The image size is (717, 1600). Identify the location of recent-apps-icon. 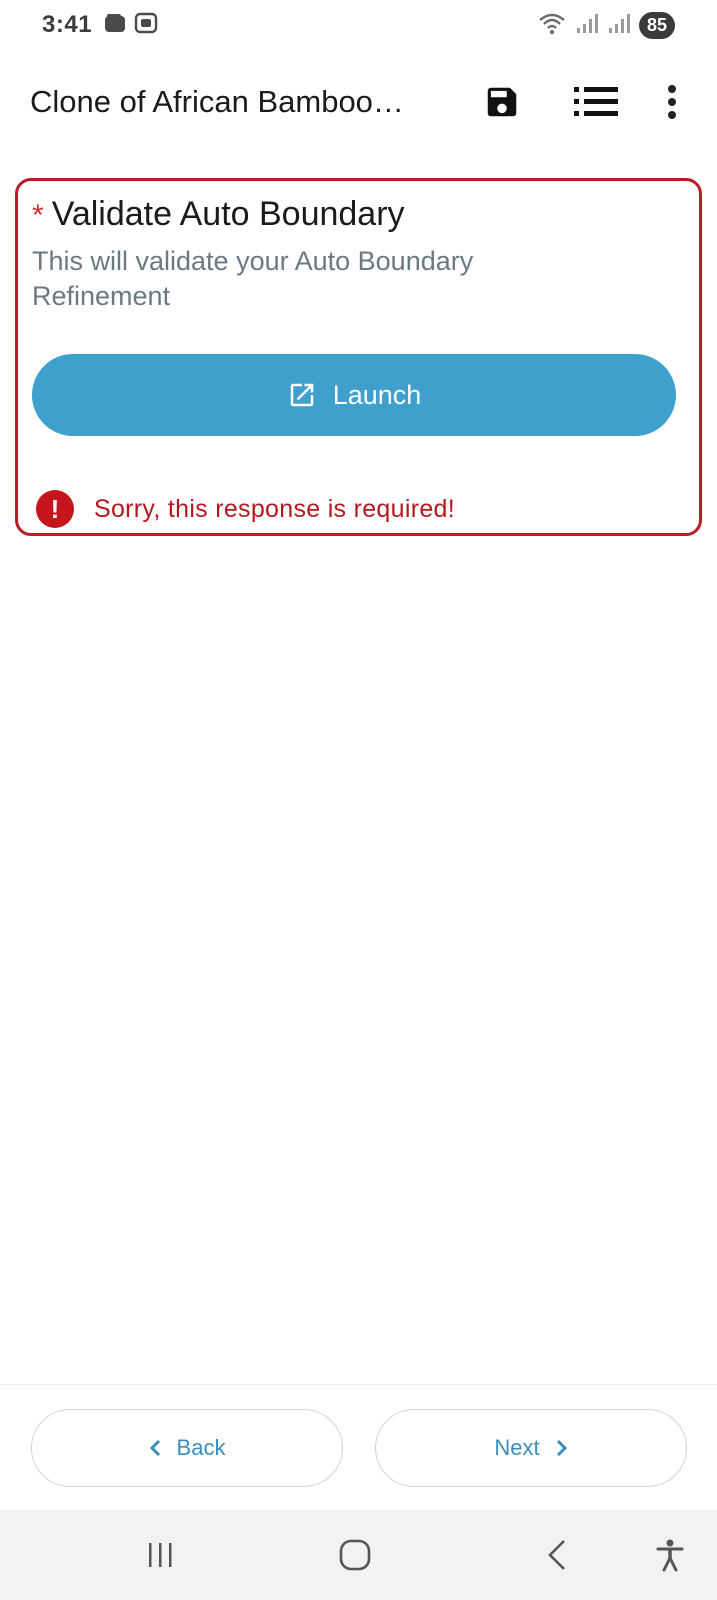
(160, 1555).